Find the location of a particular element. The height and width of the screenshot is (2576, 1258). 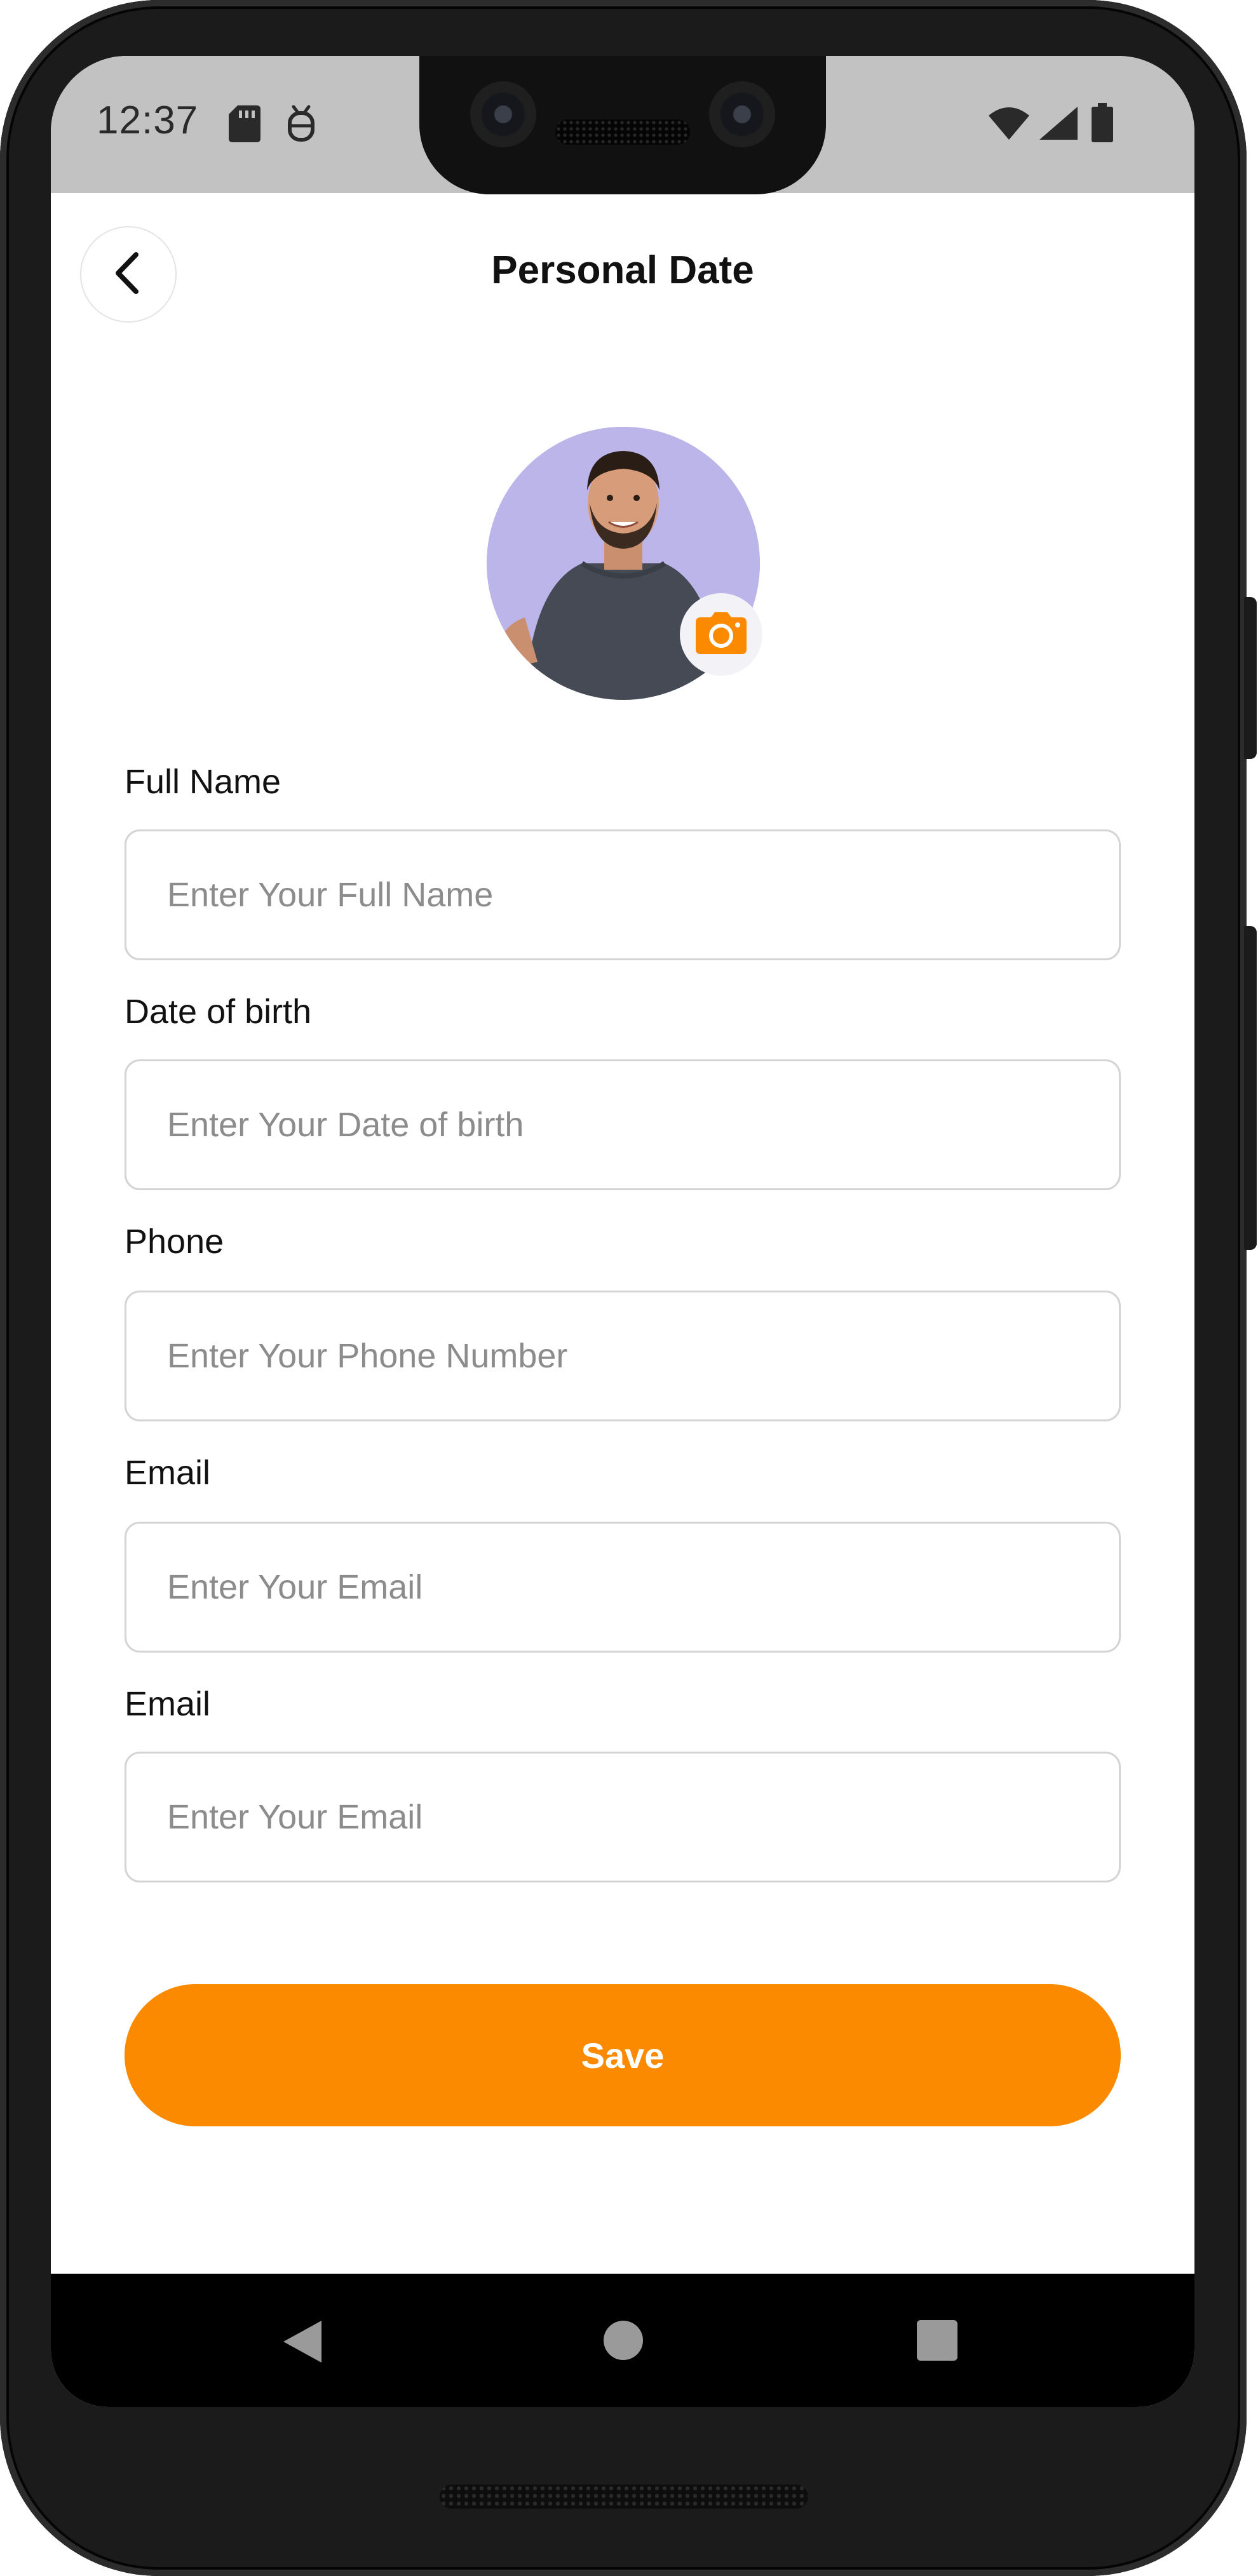

front-sensor is located at coordinates (742, 114).